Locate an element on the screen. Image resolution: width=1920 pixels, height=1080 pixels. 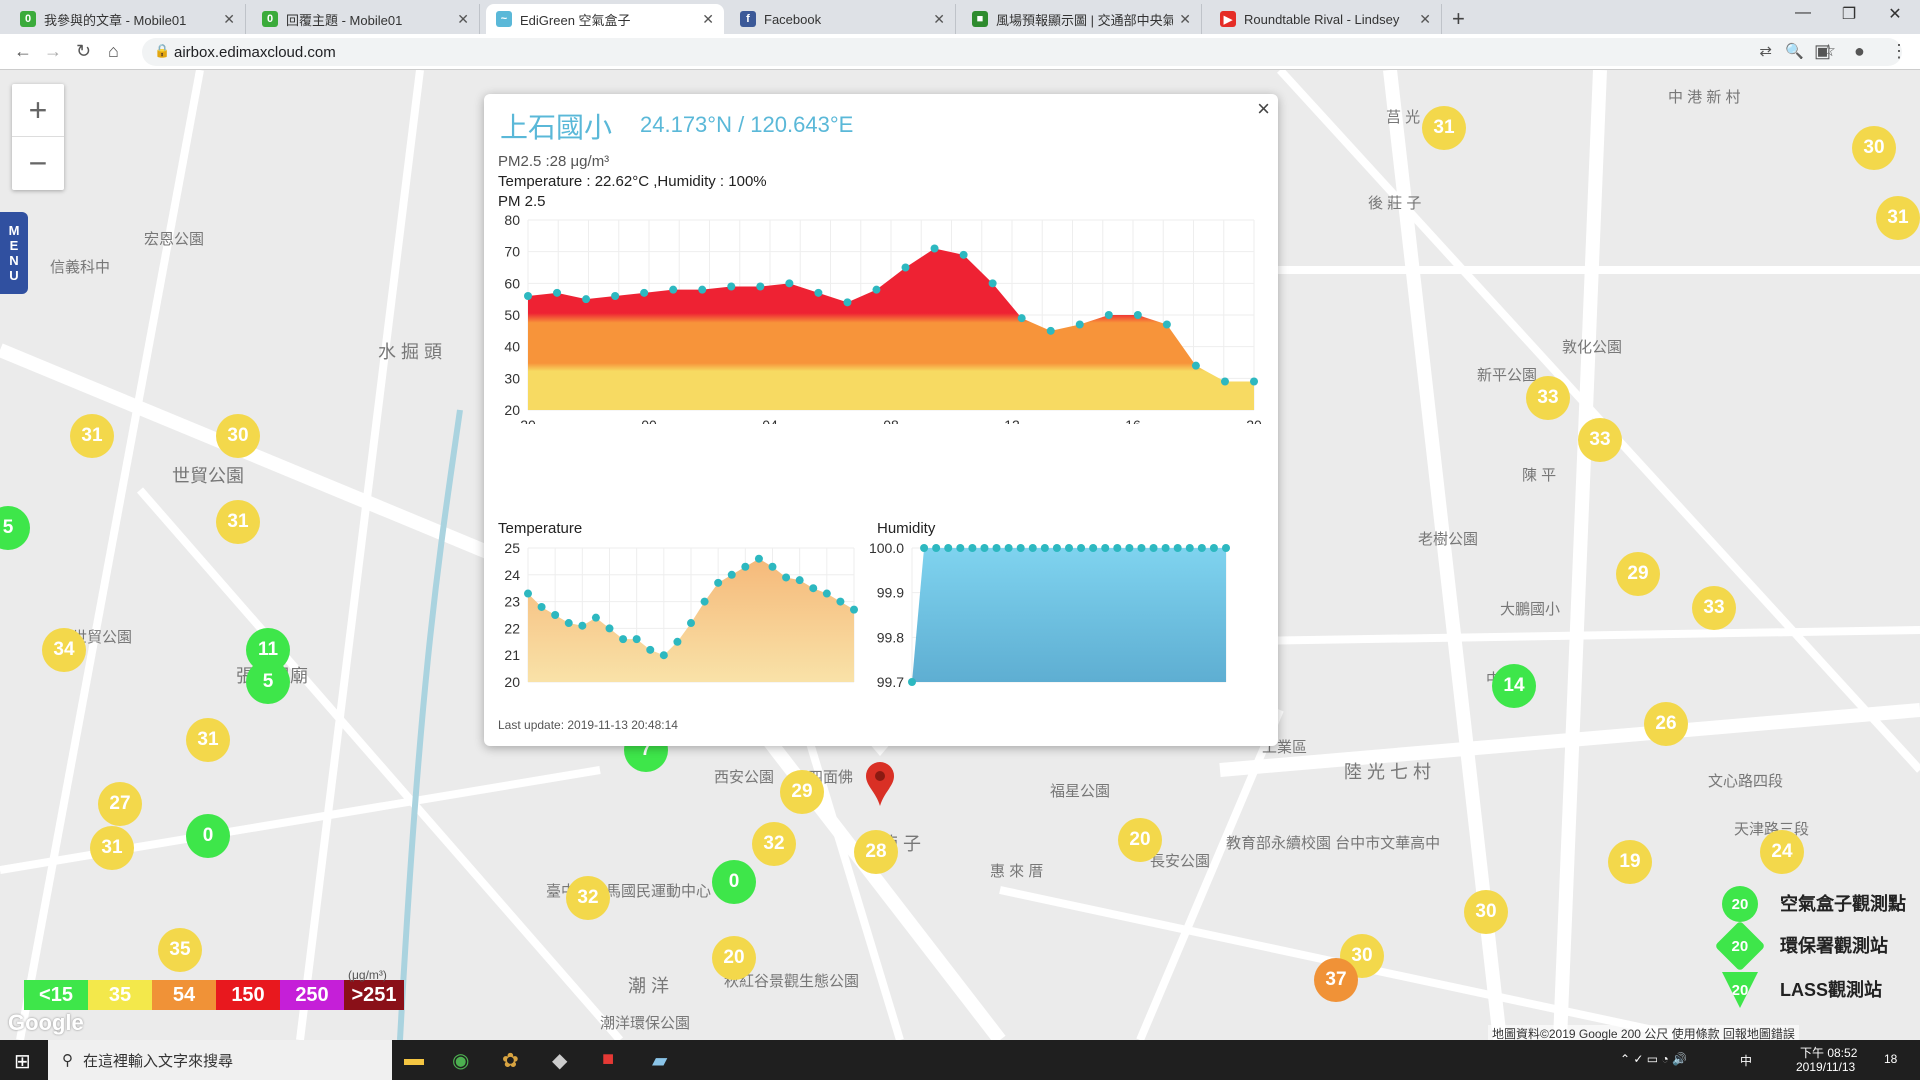
home-icon: ⌂ is located at coordinates (113, 51).